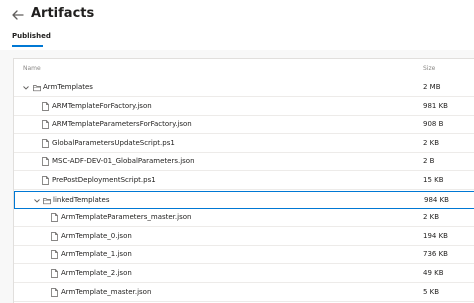  What do you see at coordinates (435, 105) in the screenshot?
I see `size-value: 981 KB` at bounding box center [435, 105].